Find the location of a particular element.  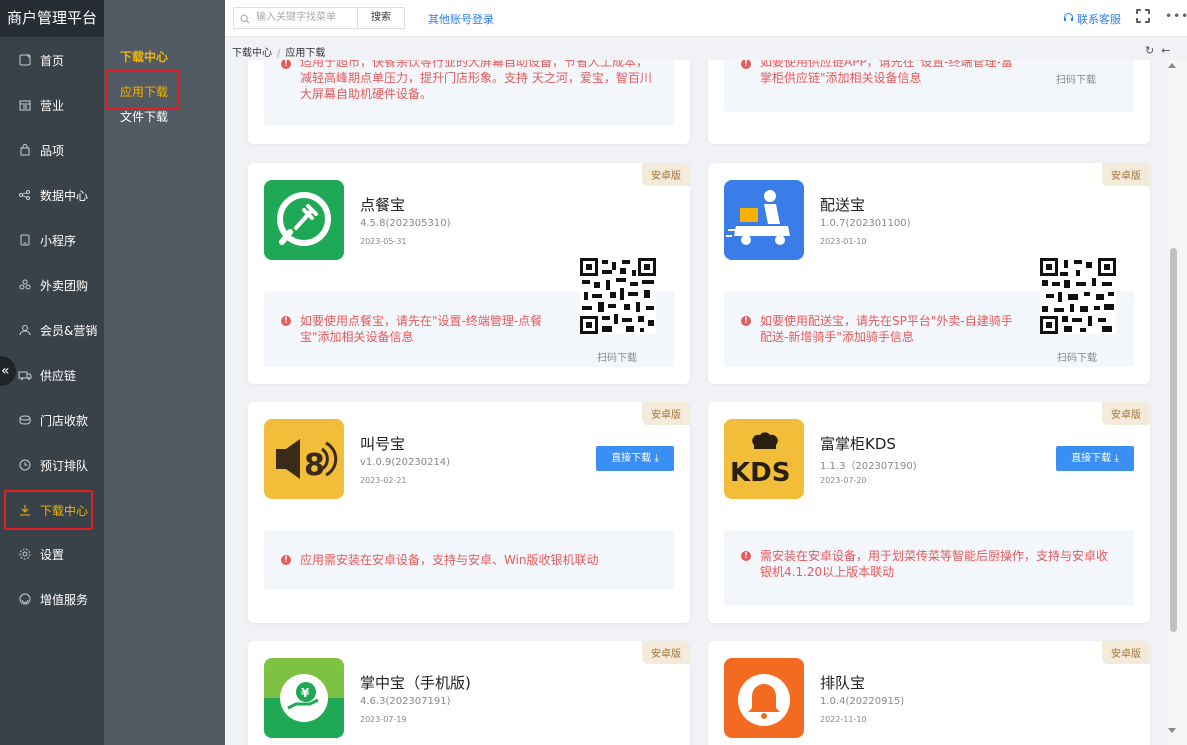

app-notice: ! 如要使用供应链APP，请先在"设置-终端管理-富掌柜供应链"添加相关设备信息 is located at coordinates (929, 86).